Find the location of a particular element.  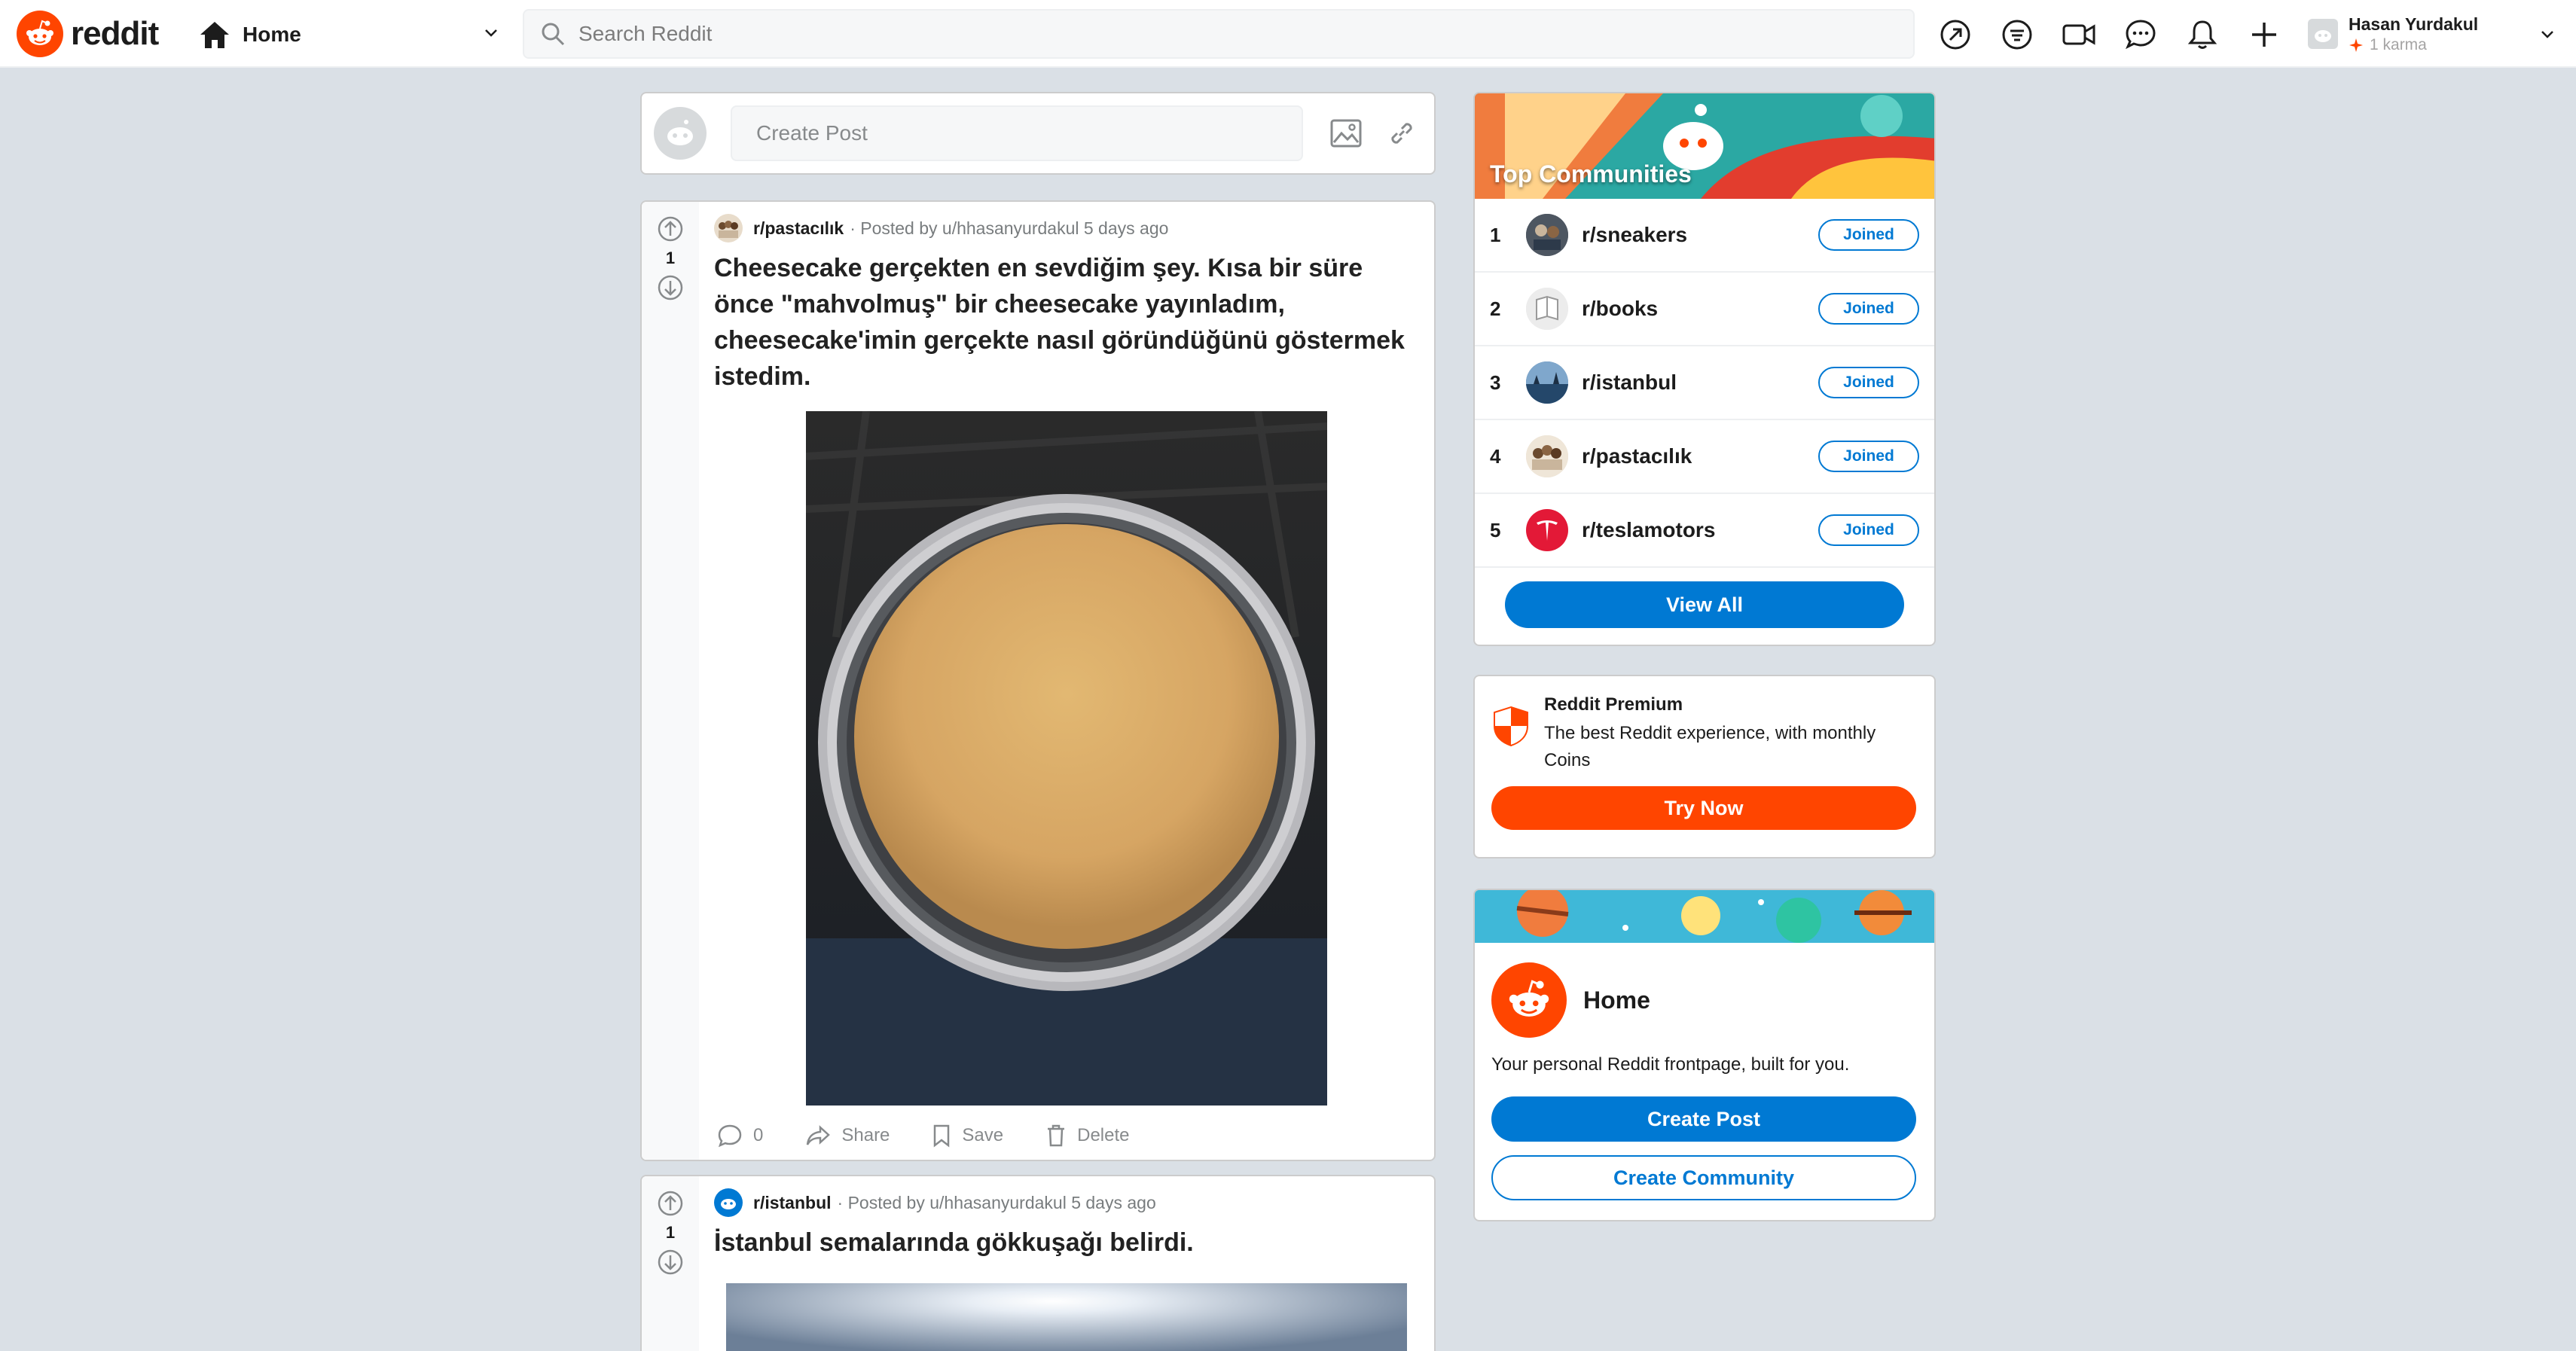

user-menu: Hasan Yurdakul 1 karma is located at coordinates (2432, 34).